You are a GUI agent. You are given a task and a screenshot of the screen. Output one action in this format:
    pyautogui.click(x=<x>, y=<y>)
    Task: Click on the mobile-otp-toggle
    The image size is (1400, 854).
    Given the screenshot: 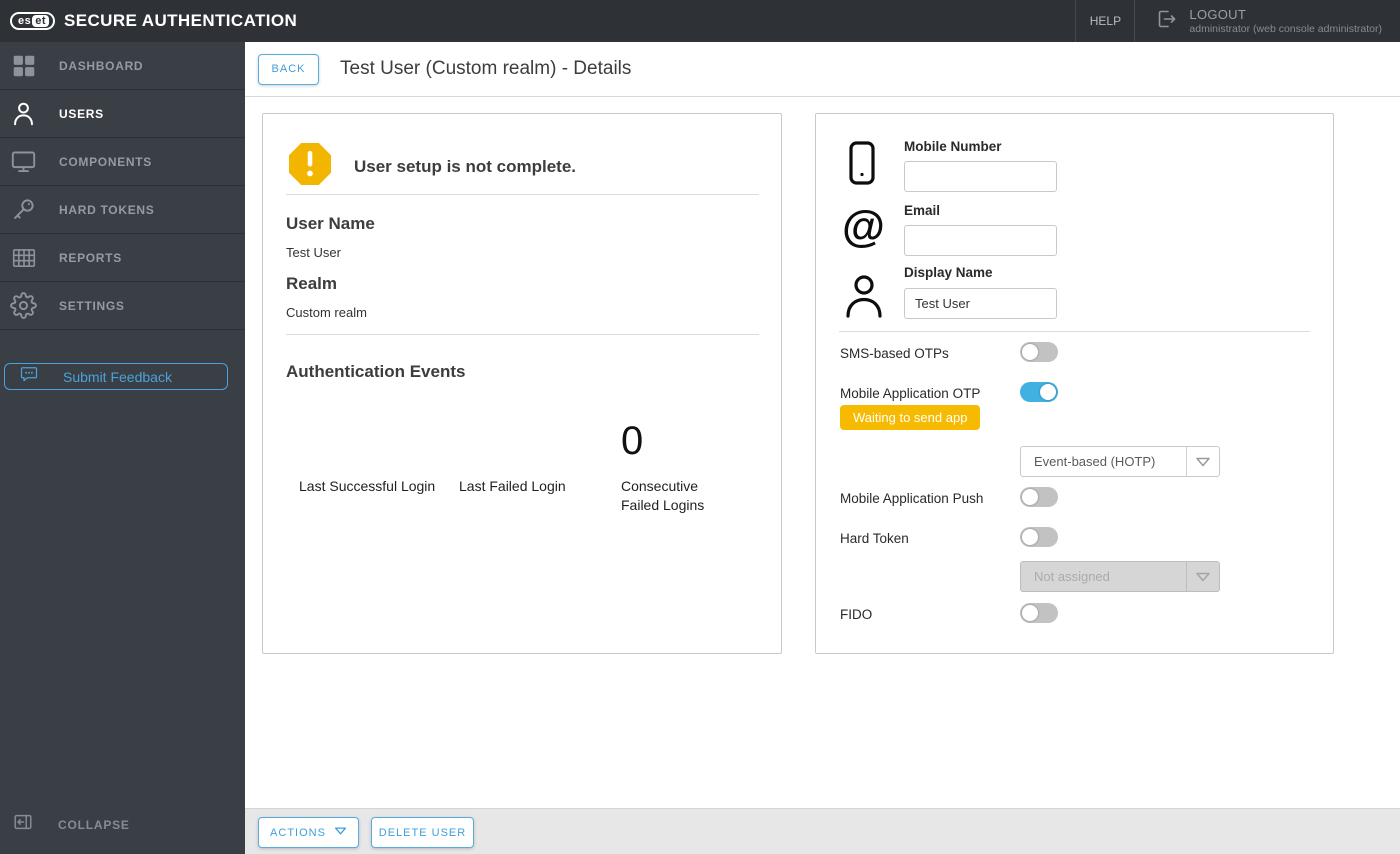 What is the action you would take?
    pyautogui.click(x=1039, y=392)
    